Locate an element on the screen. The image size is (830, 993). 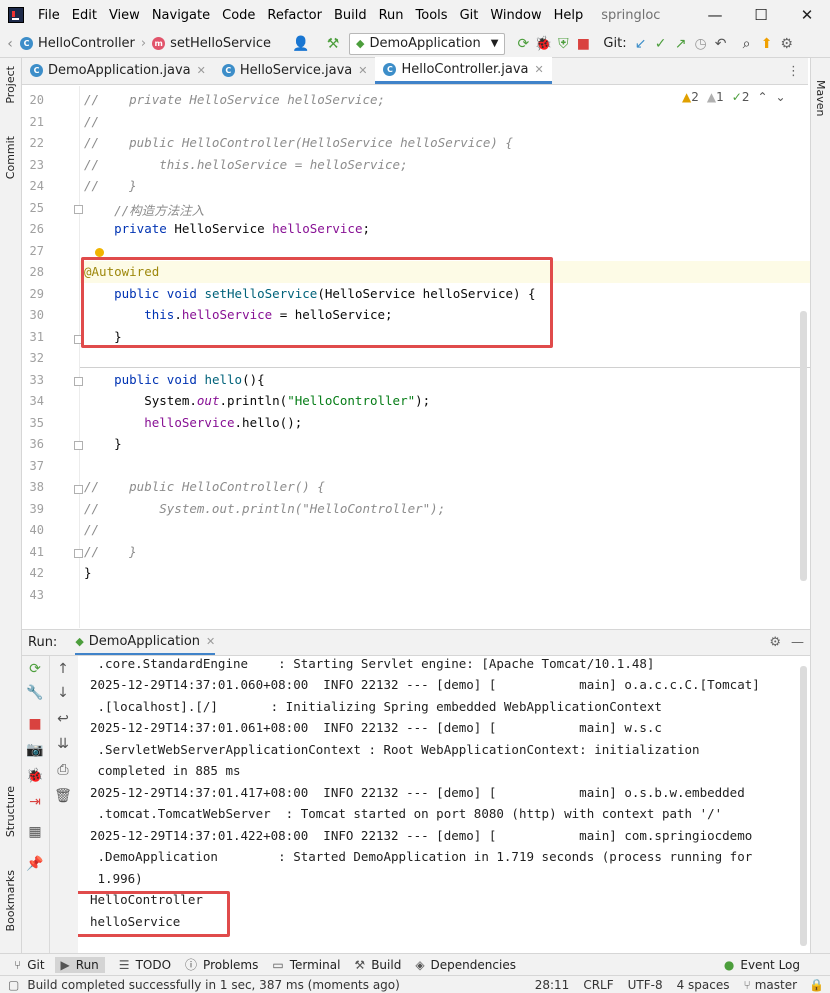
git-tool-button: ⑂ Git is located at coordinates (29, 965).